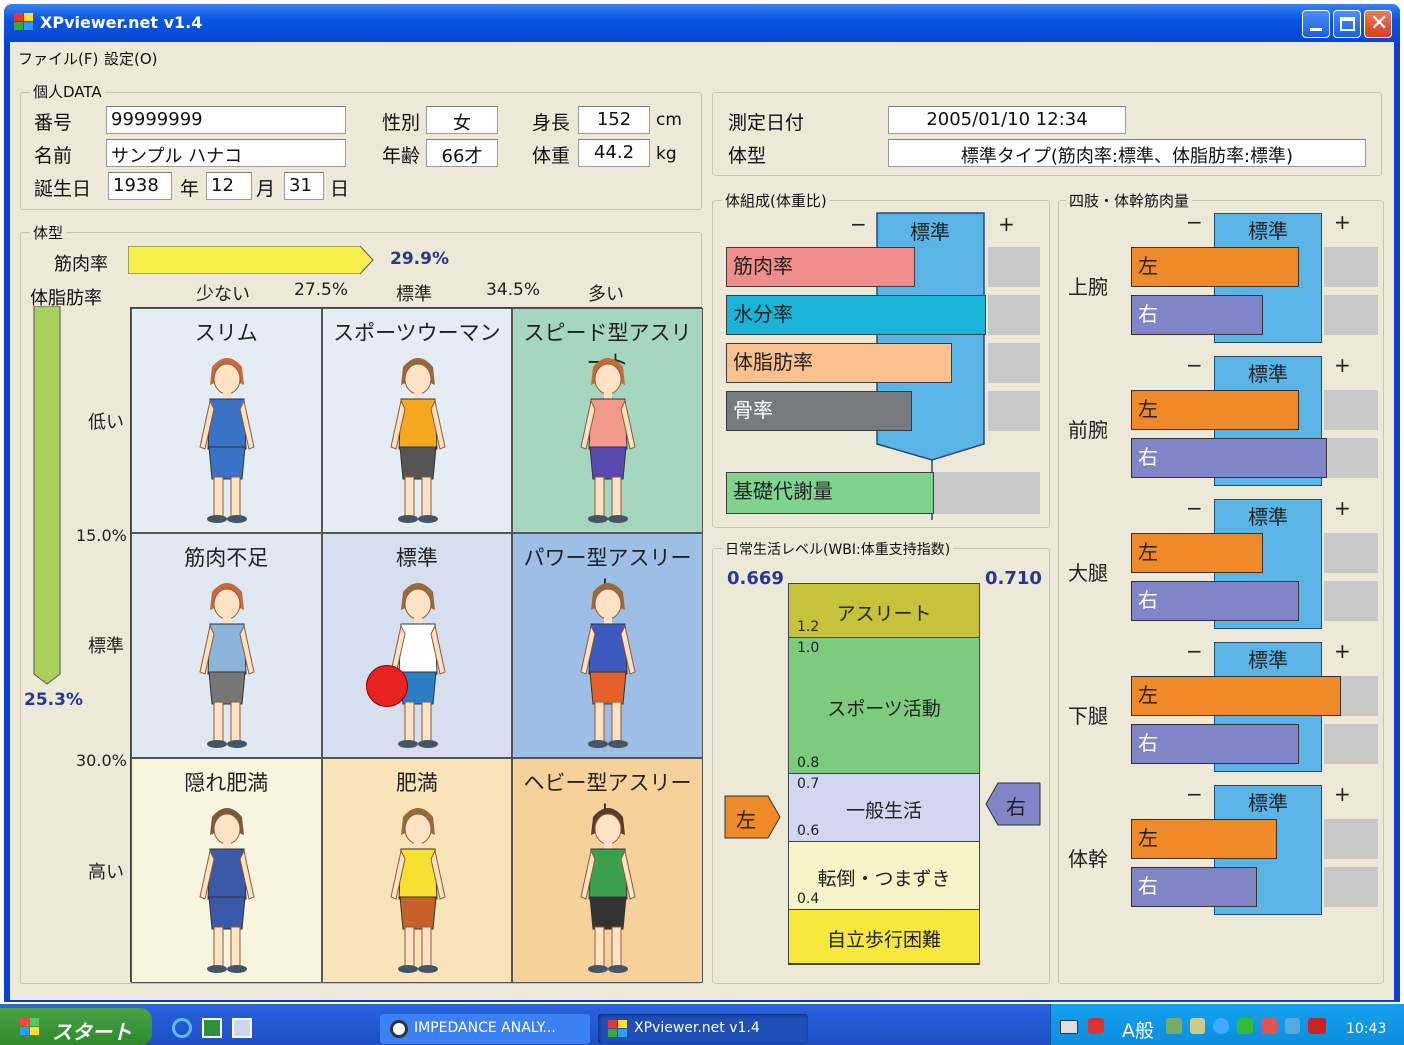 The width and height of the screenshot is (1404, 1045). I want to click on limbs-label: 四肢・体幹筋肉量, so click(1129, 200).